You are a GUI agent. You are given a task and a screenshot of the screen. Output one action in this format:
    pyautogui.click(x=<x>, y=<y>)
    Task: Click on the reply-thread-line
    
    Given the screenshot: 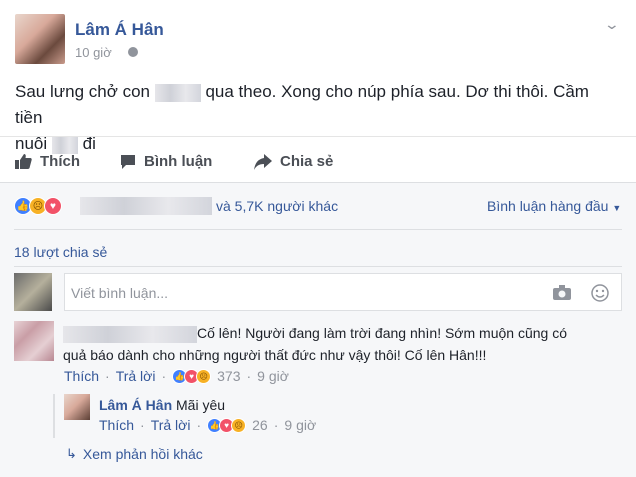 What is the action you would take?
    pyautogui.click(x=54, y=416)
    